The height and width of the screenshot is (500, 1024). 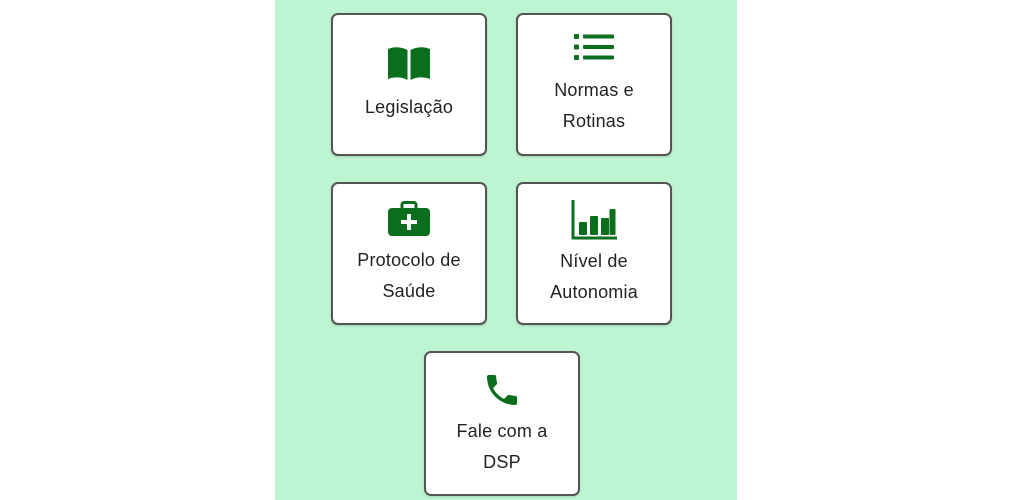 What do you see at coordinates (409, 107) in the screenshot?
I see `legislacao-label: Legislação` at bounding box center [409, 107].